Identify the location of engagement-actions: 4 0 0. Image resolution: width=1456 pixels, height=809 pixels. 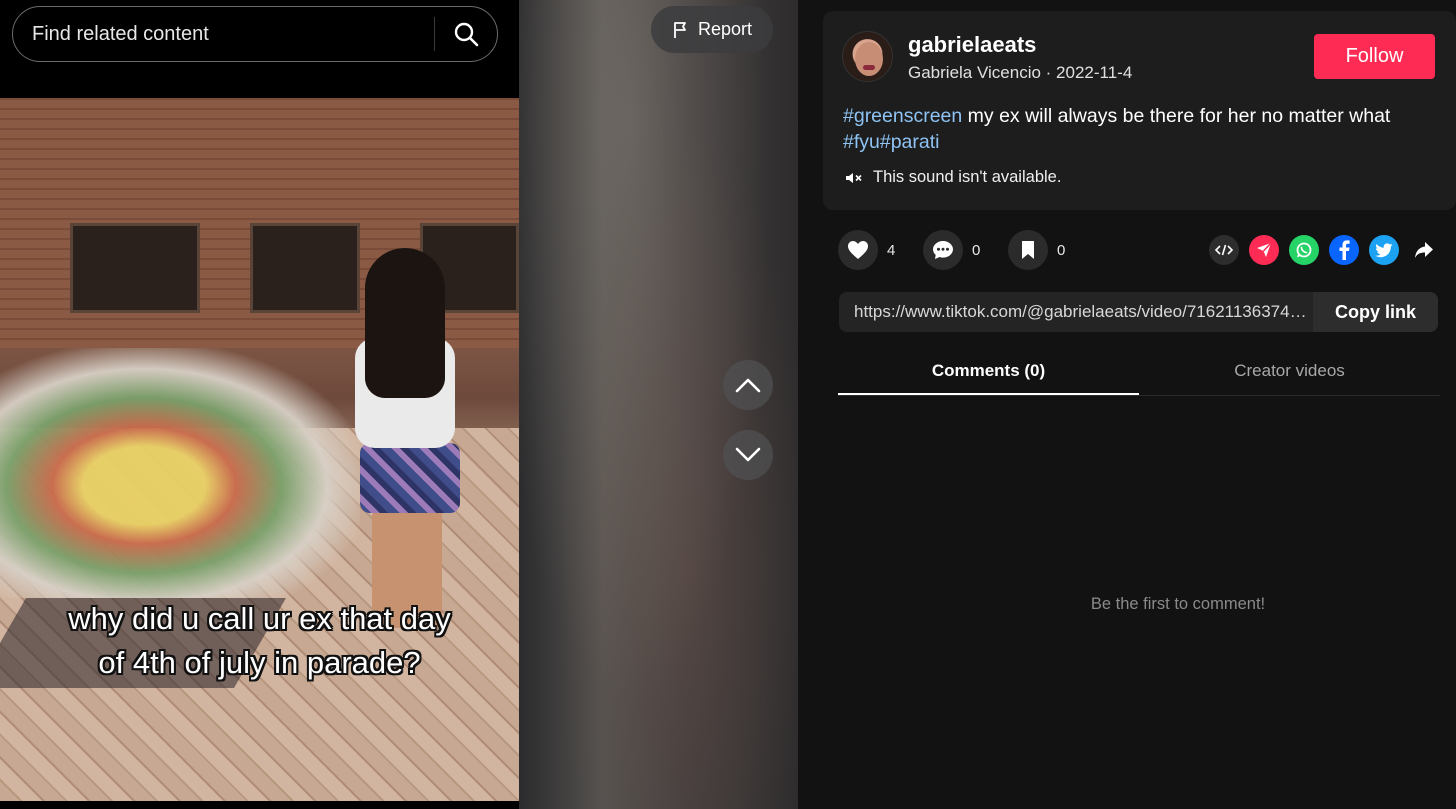
(965, 250).